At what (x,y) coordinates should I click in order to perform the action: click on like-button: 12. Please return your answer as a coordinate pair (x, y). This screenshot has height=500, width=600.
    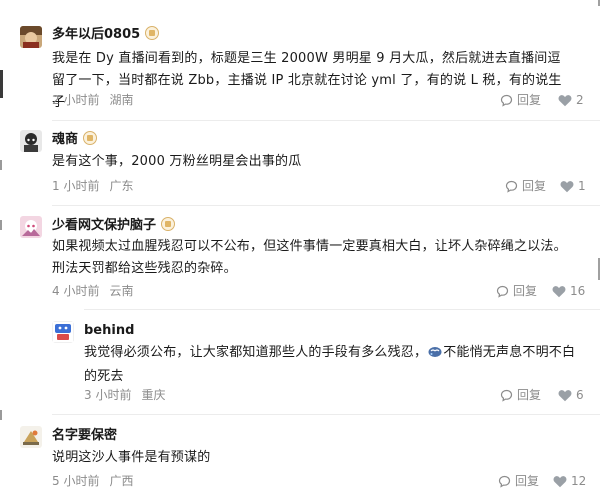
    Looking at the image, I should click on (569, 481).